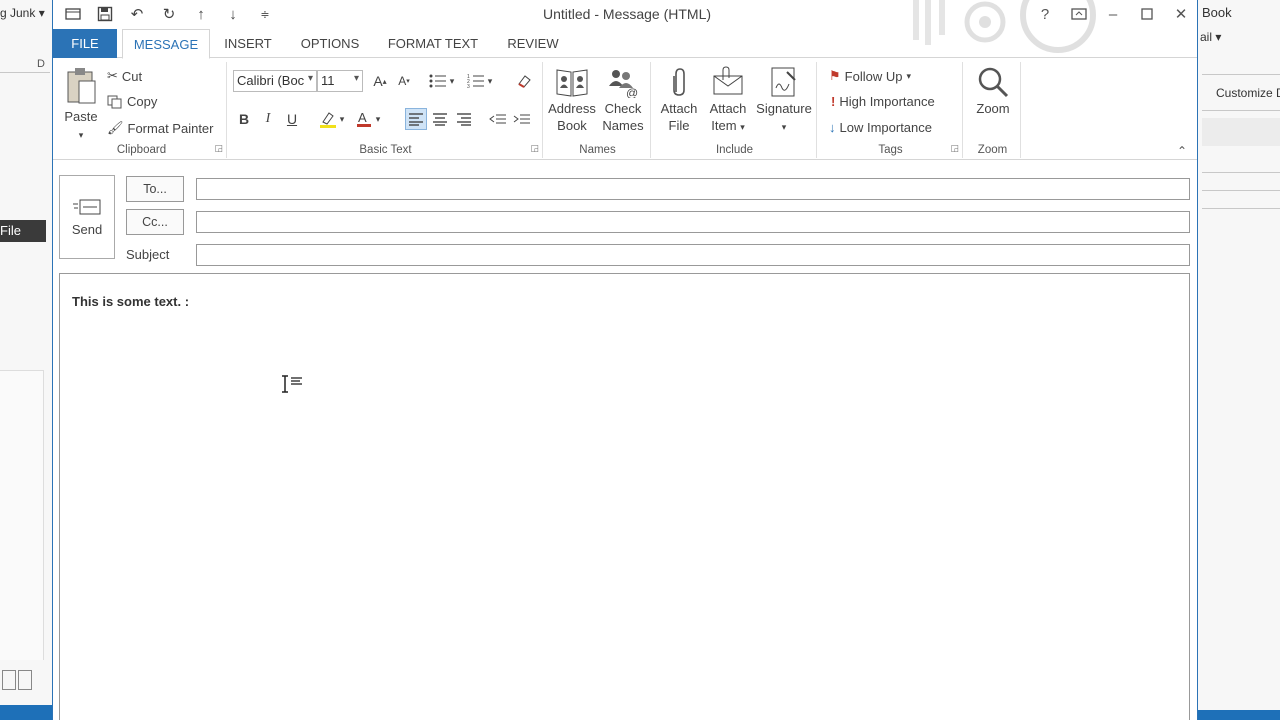  I want to click on send-button: Send, so click(87, 217).